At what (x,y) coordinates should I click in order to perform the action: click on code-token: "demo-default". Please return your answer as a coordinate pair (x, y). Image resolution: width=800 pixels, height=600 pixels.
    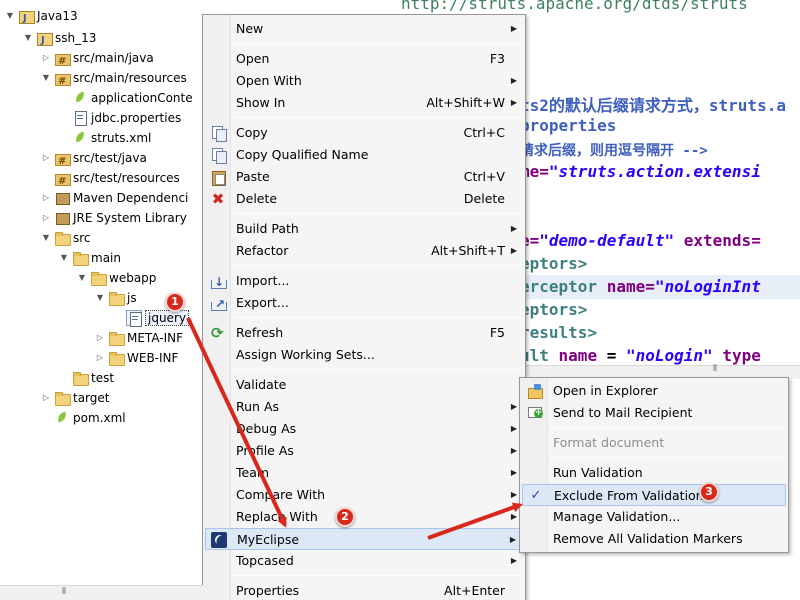
    Looking at the image, I should click on (607, 240).